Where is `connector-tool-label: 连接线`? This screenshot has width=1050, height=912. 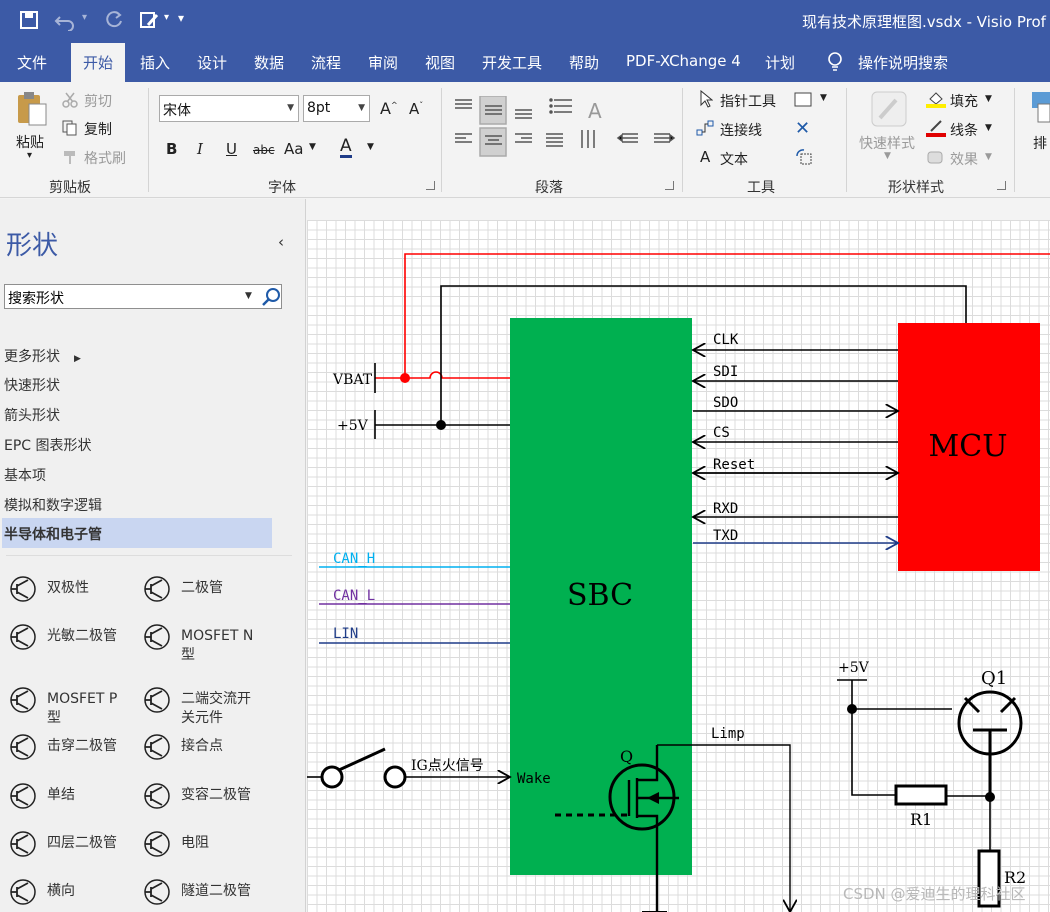
connector-tool-label: 连接线 is located at coordinates (741, 130).